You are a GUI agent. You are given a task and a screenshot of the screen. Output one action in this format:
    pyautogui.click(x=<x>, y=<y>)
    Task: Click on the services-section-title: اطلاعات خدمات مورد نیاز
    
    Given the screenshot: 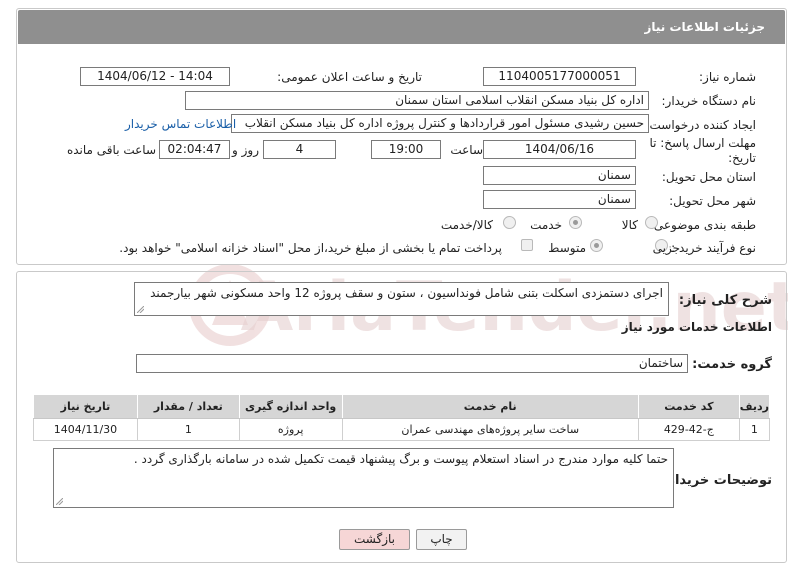 What is the action you would take?
    pyautogui.click(x=696, y=327)
    